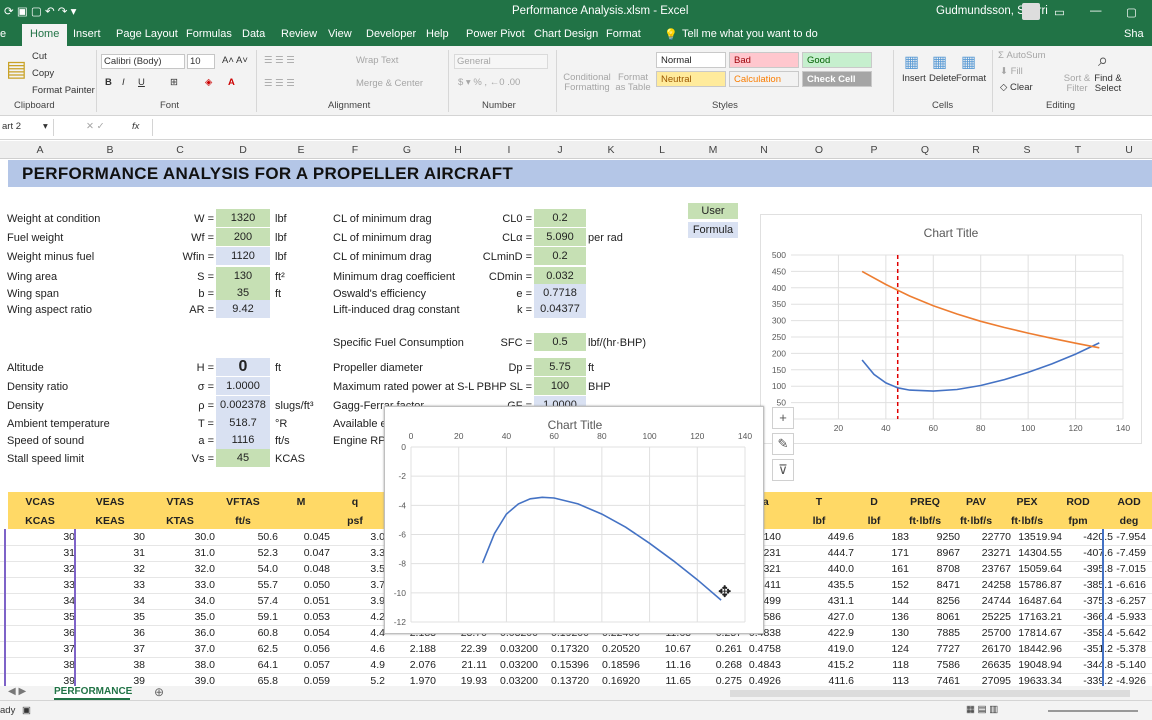  I want to click on table-cell: 62.5, so click(268, 649).